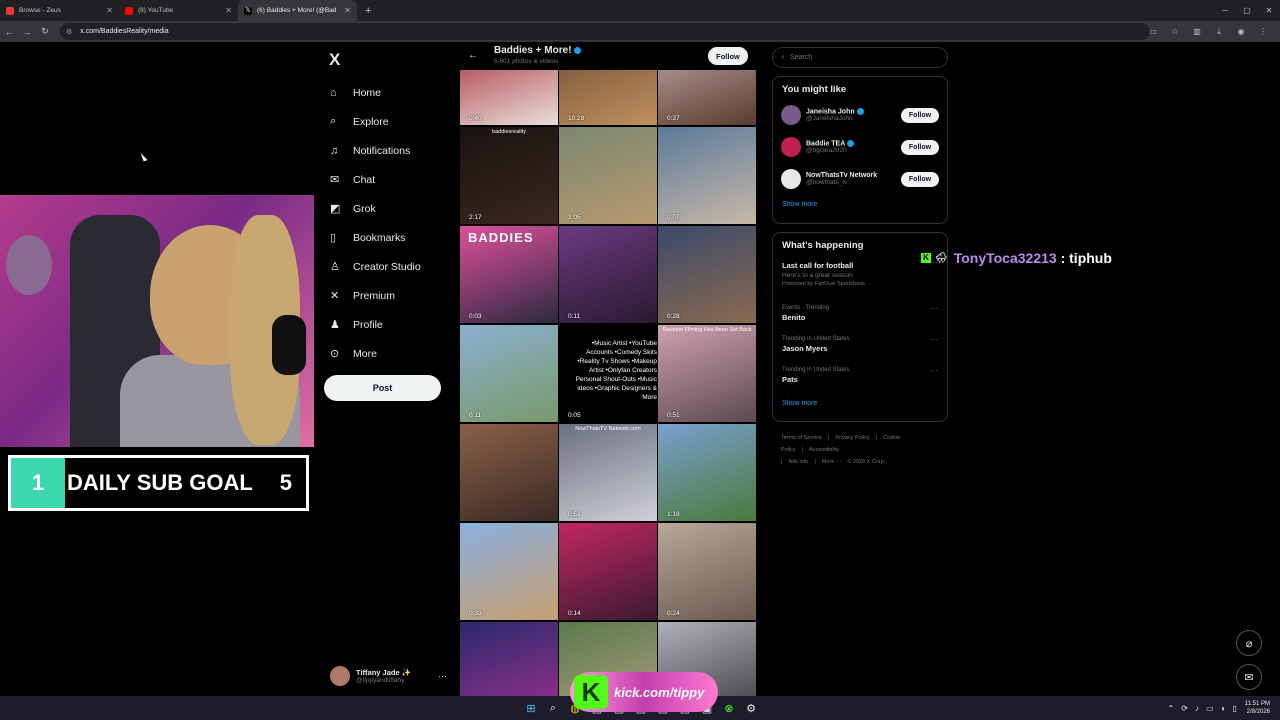 This screenshot has height=720, width=1280. Describe the element at coordinates (395, 208) in the screenshot. I see `sidebar-item-grok: ◩ Grok` at that location.